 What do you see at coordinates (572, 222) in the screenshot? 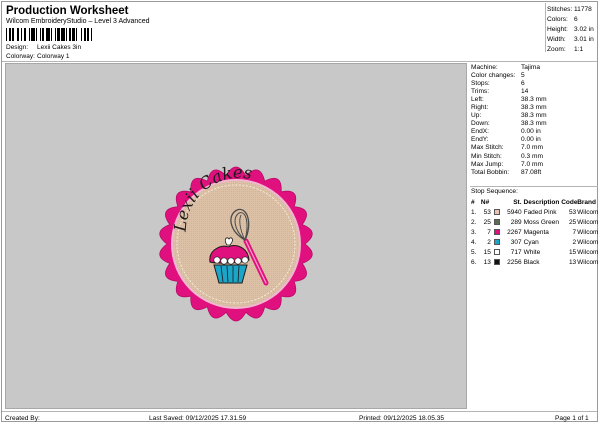
I see `thread-code: 25` at bounding box center [572, 222].